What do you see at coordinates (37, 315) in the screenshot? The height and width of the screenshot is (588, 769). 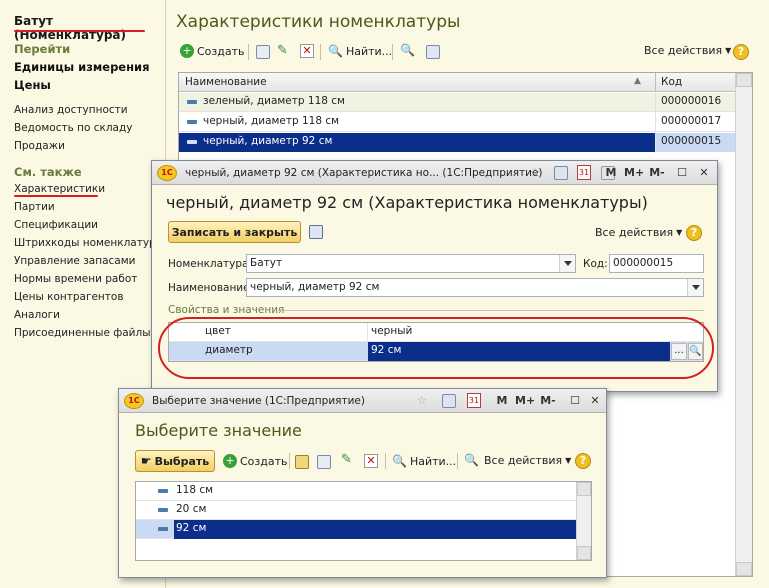 I see `link-analogs: Аналоги` at bounding box center [37, 315].